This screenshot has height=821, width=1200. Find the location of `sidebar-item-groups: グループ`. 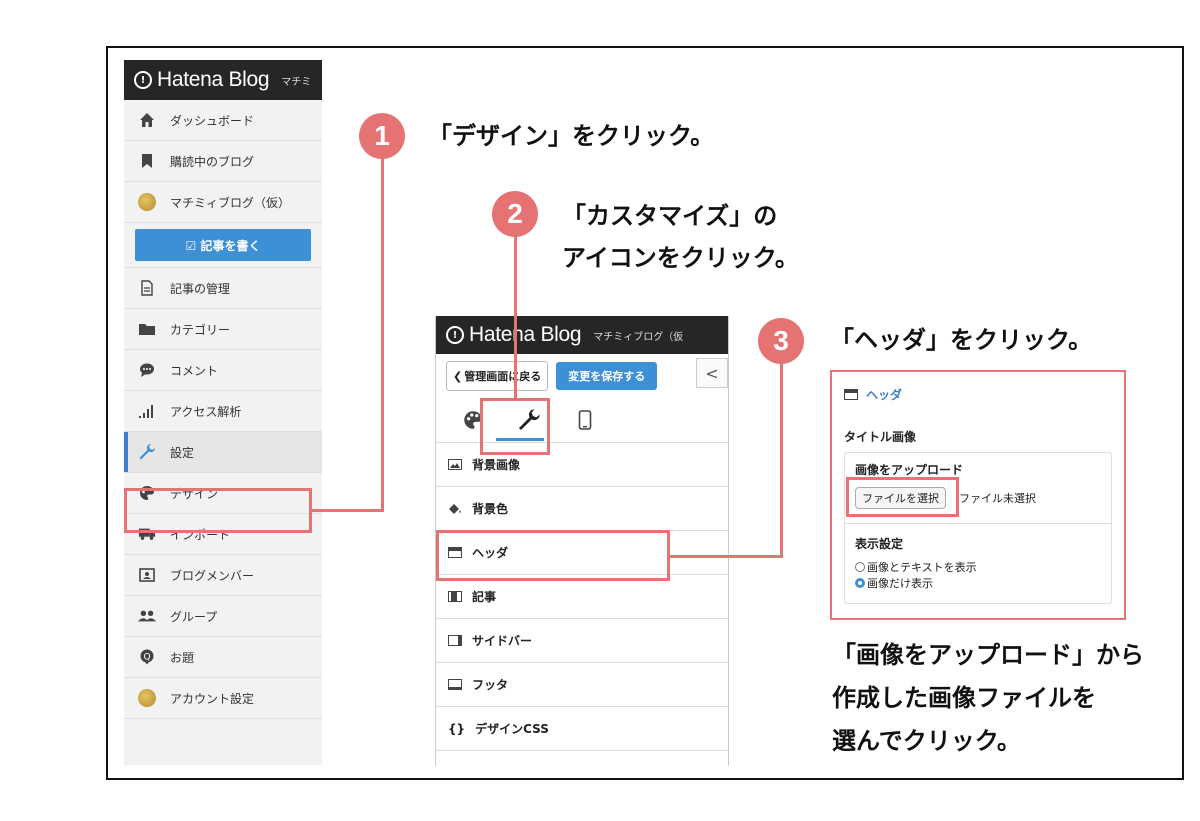

sidebar-item-groups: グループ is located at coordinates (223, 616).